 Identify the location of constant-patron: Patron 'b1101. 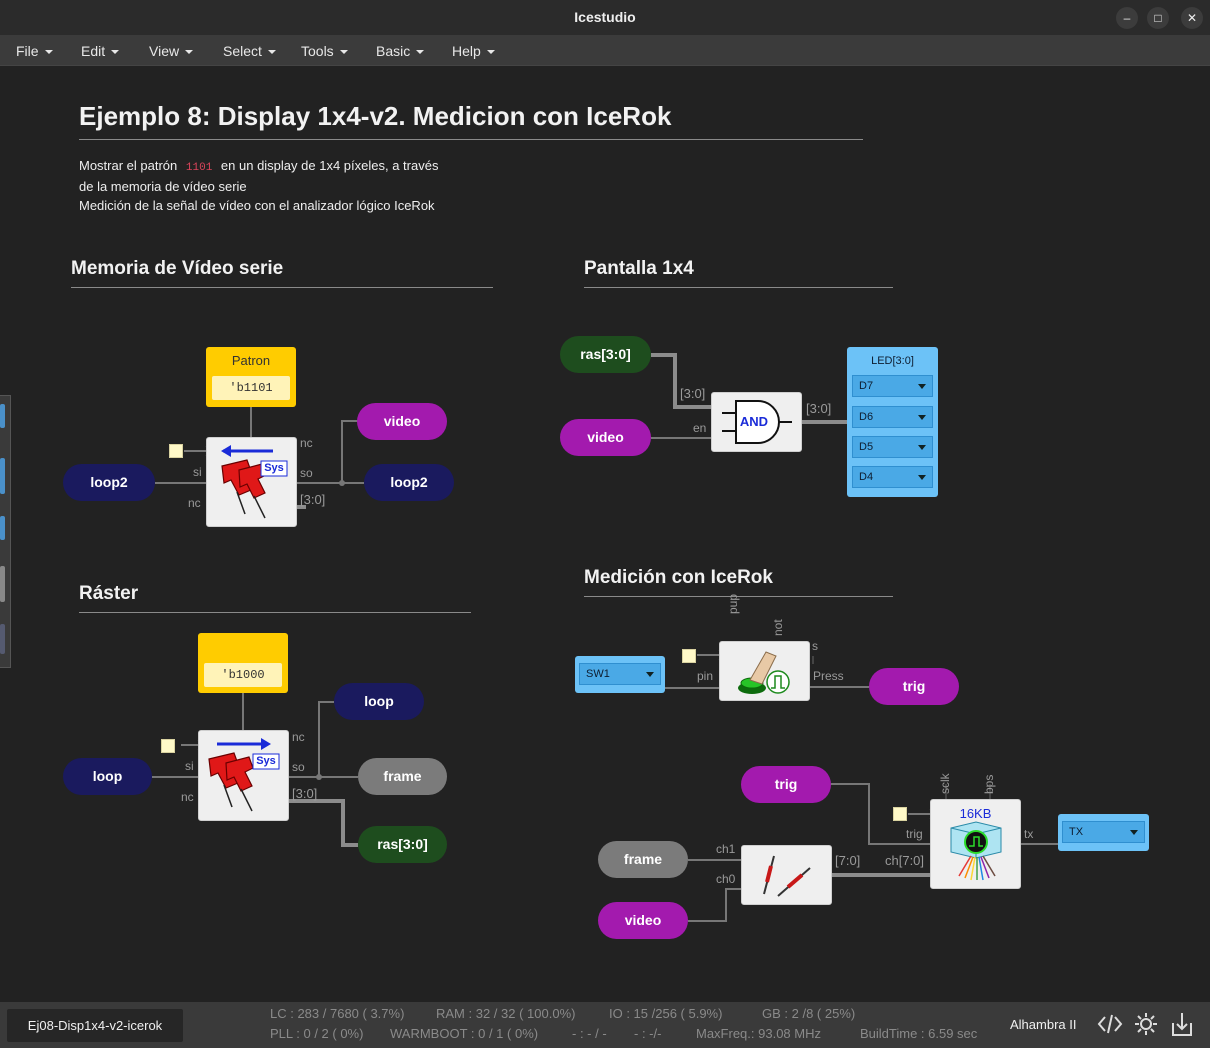
(251, 377).